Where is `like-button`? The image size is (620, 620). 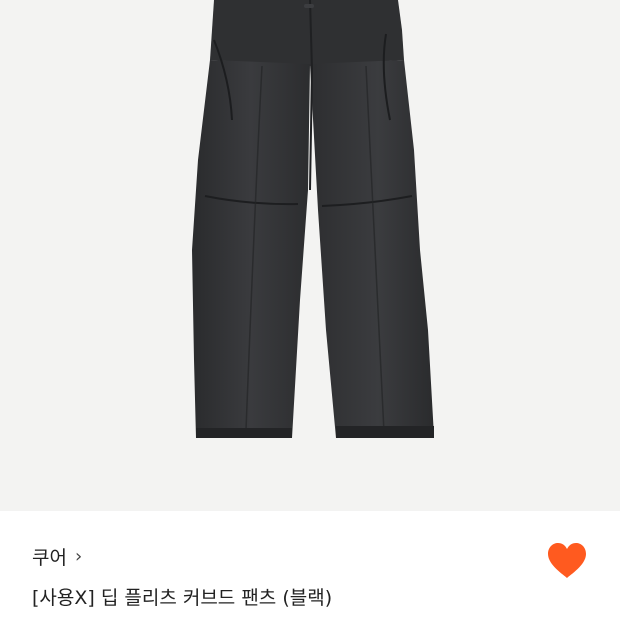
like-button is located at coordinates (567, 561).